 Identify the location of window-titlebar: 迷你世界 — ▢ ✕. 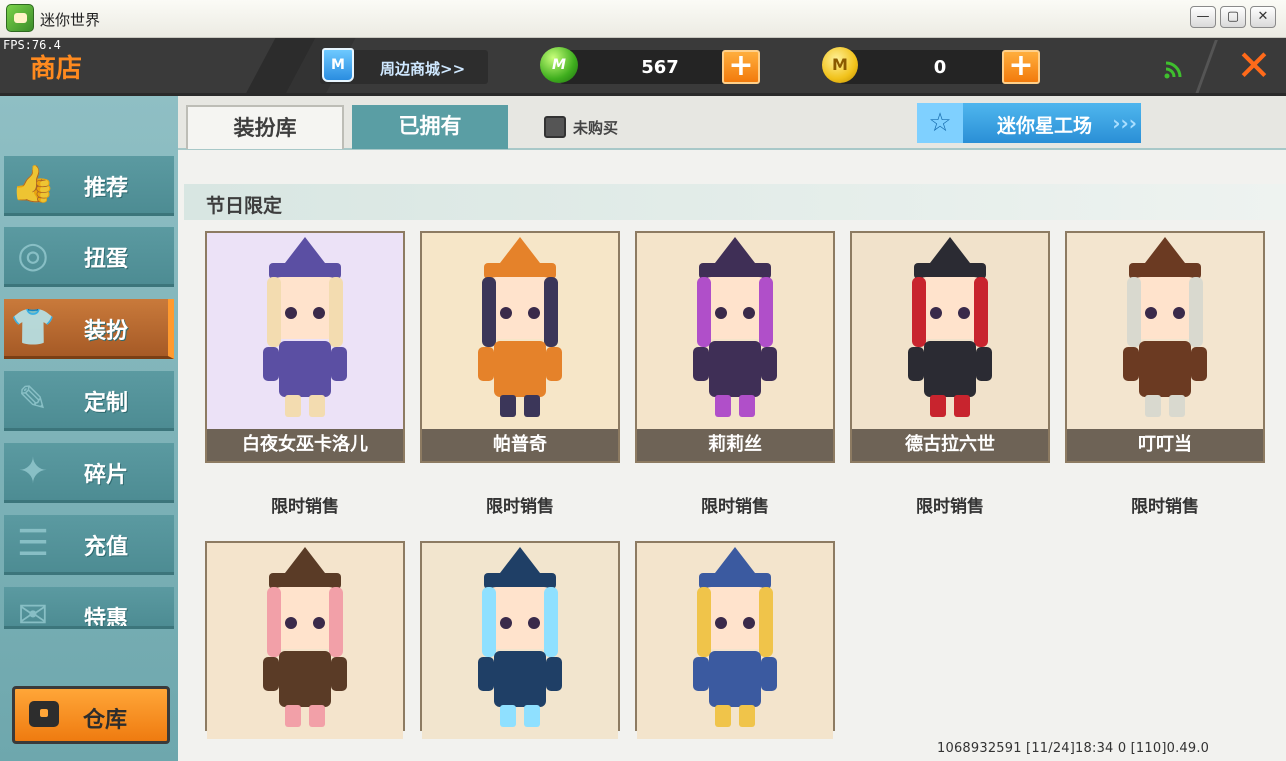
(643, 19).